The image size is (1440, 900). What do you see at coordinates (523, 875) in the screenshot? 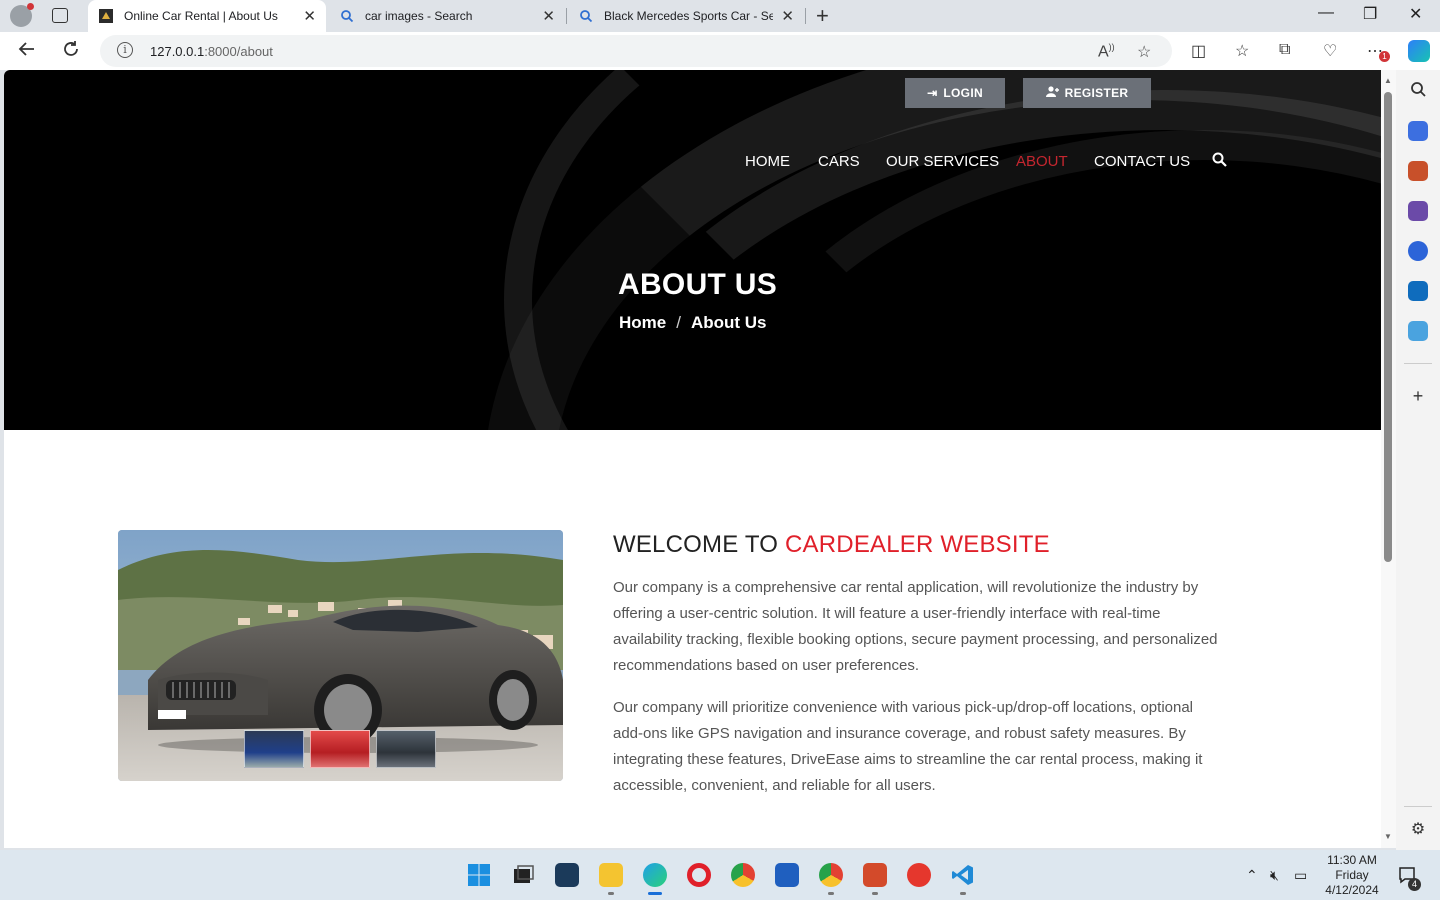
I see `task-view-icon` at bounding box center [523, 875].